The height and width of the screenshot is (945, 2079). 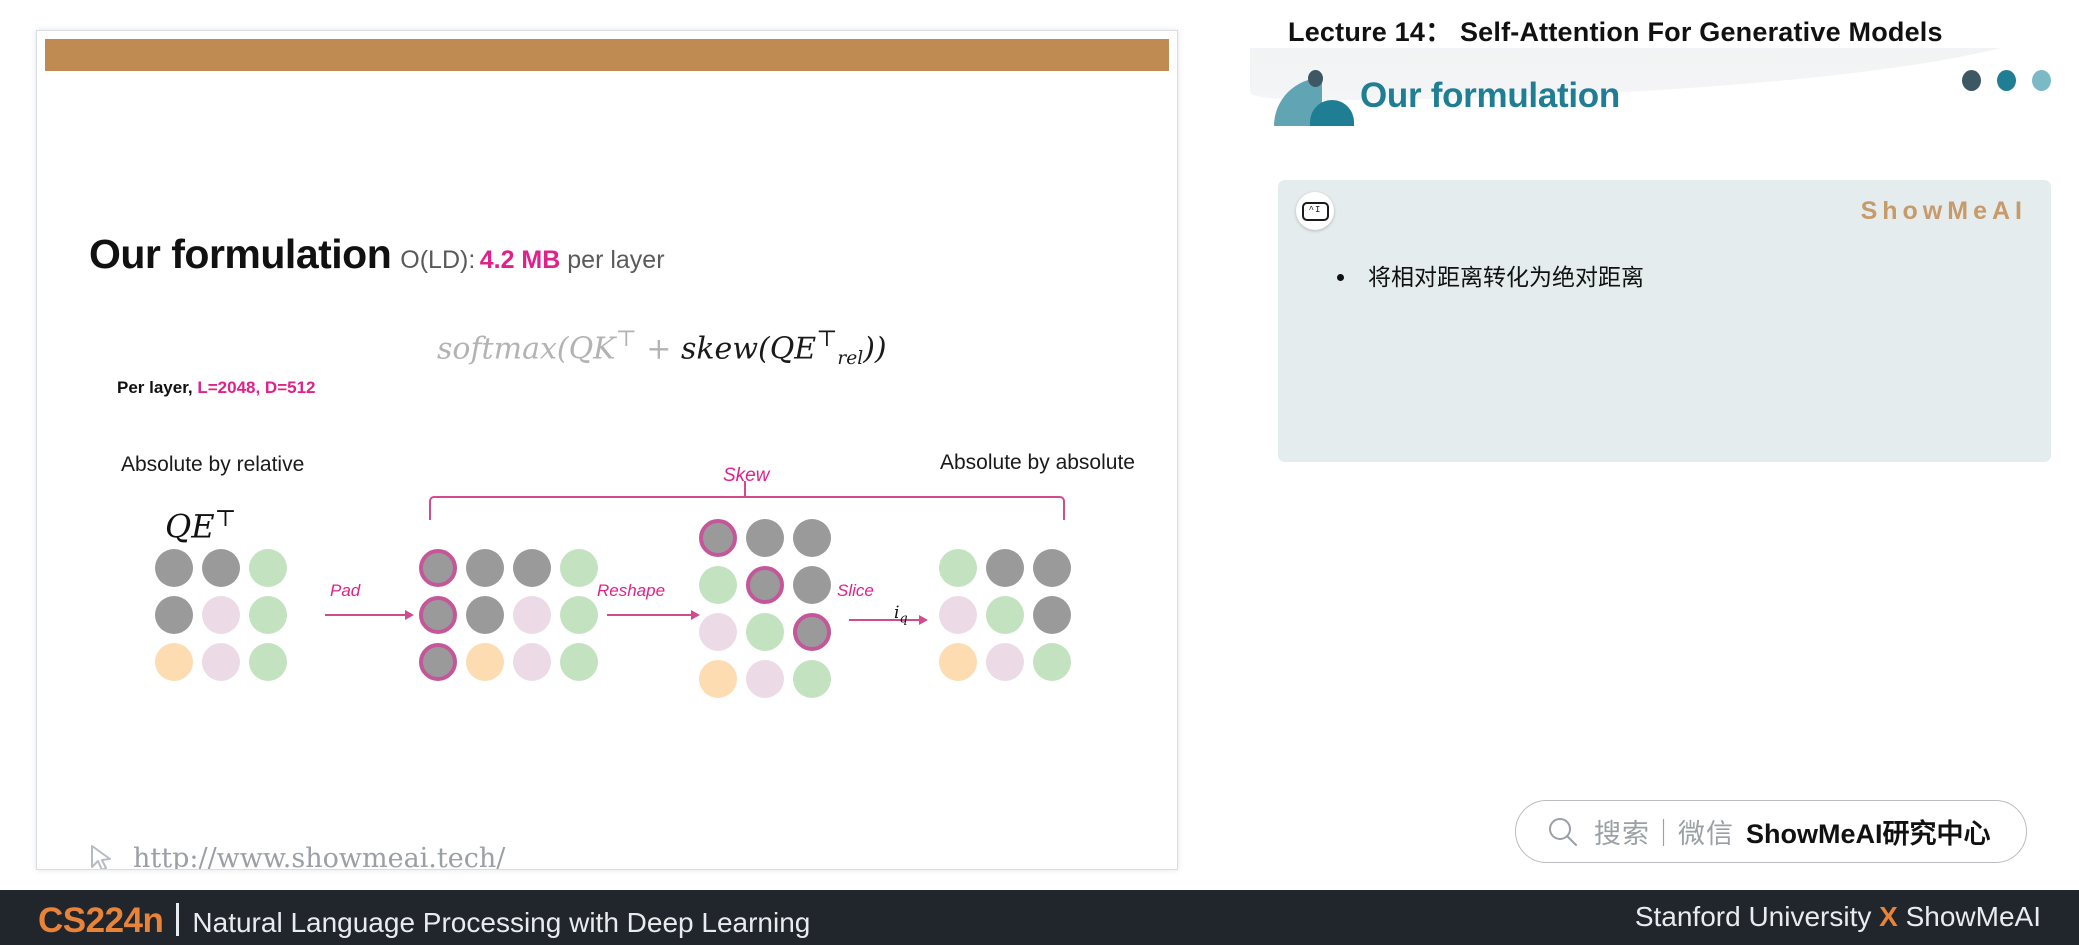 I want to click on showmeai-watermark: ShowMeAI, so click(x=1943, y=211).